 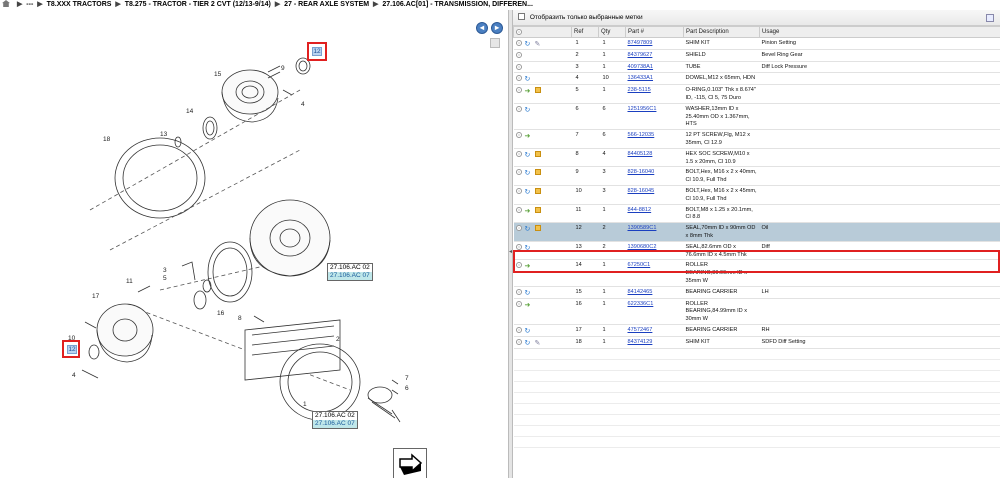 What do you see at coordinates (200, 300) in the screenshot?
I see `roller-bearing-16-part` at bounding box center [200, 300].